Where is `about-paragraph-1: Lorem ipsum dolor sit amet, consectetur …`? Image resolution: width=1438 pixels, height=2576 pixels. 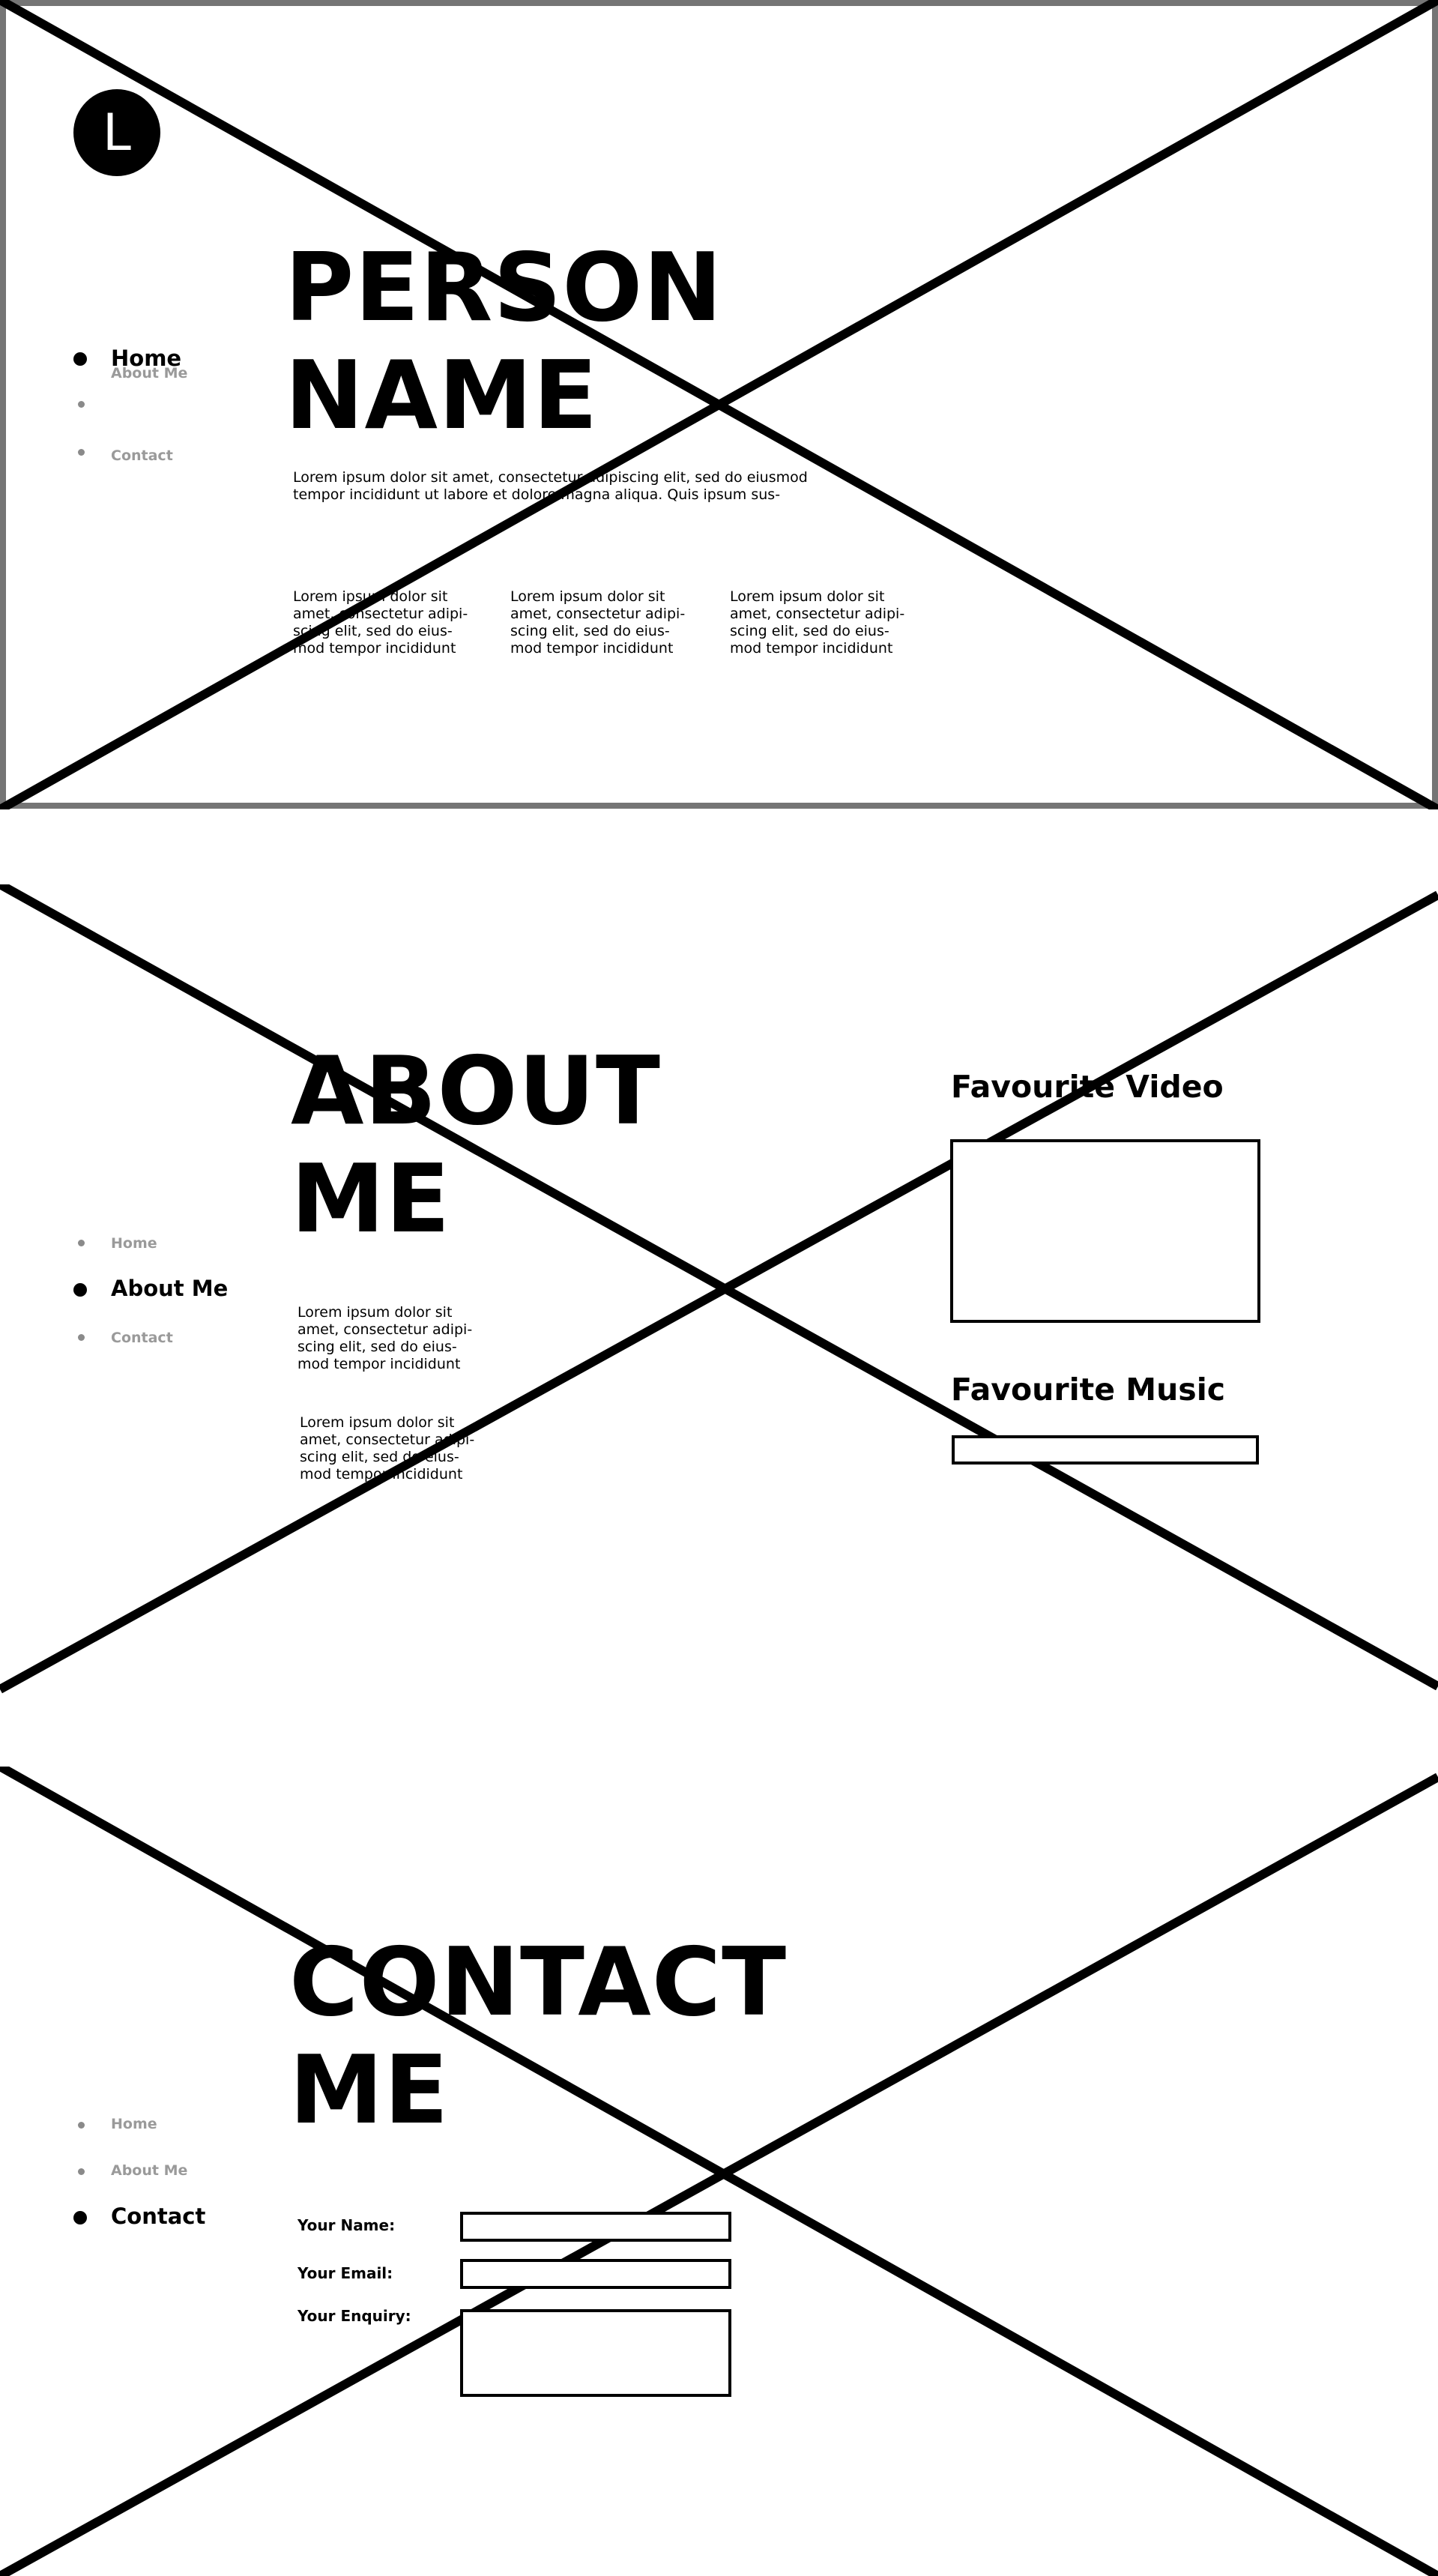 about-paragraph-1: Lorem ipsum dolor sit amet, consectetur … is located at coordinates (385, 1338).